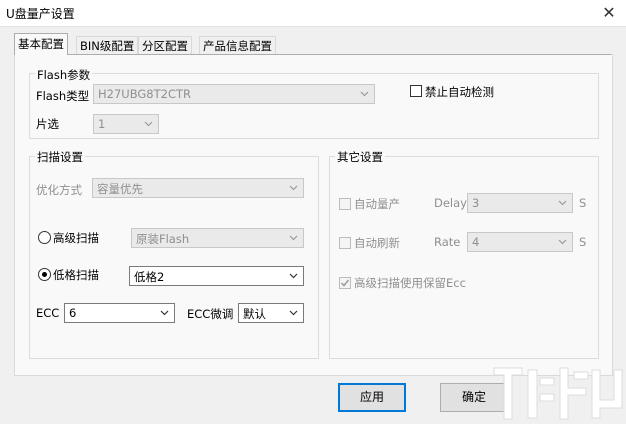  Describe the element at coordinates (64, 75) in the screenshot. I see `flash-params-group-label: Flash参数` at that location.